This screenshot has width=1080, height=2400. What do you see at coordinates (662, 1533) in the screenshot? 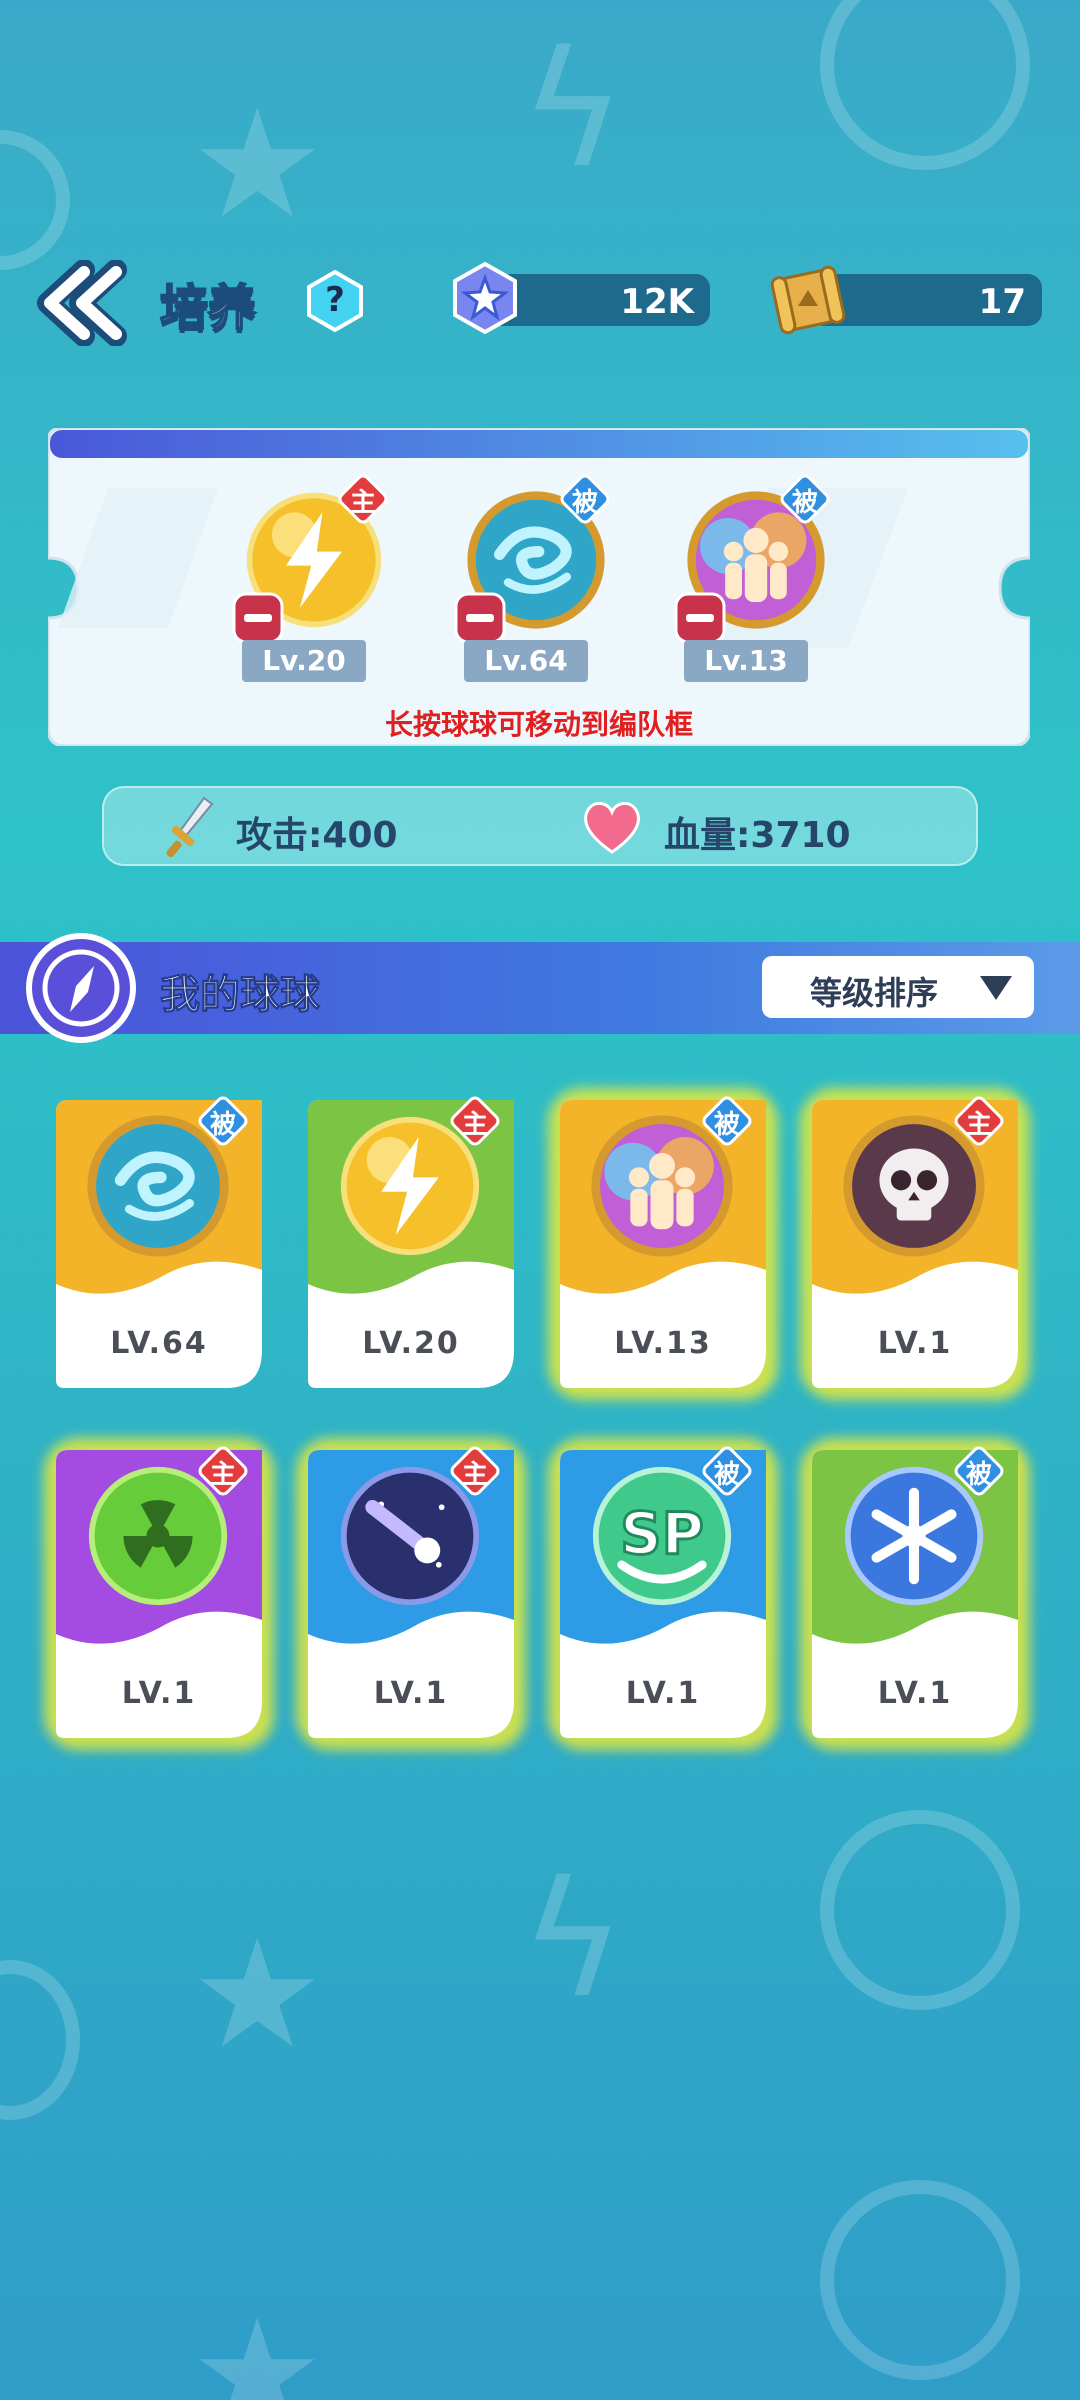
I see `svg-text: SP` at bounding box center [662, 1533].